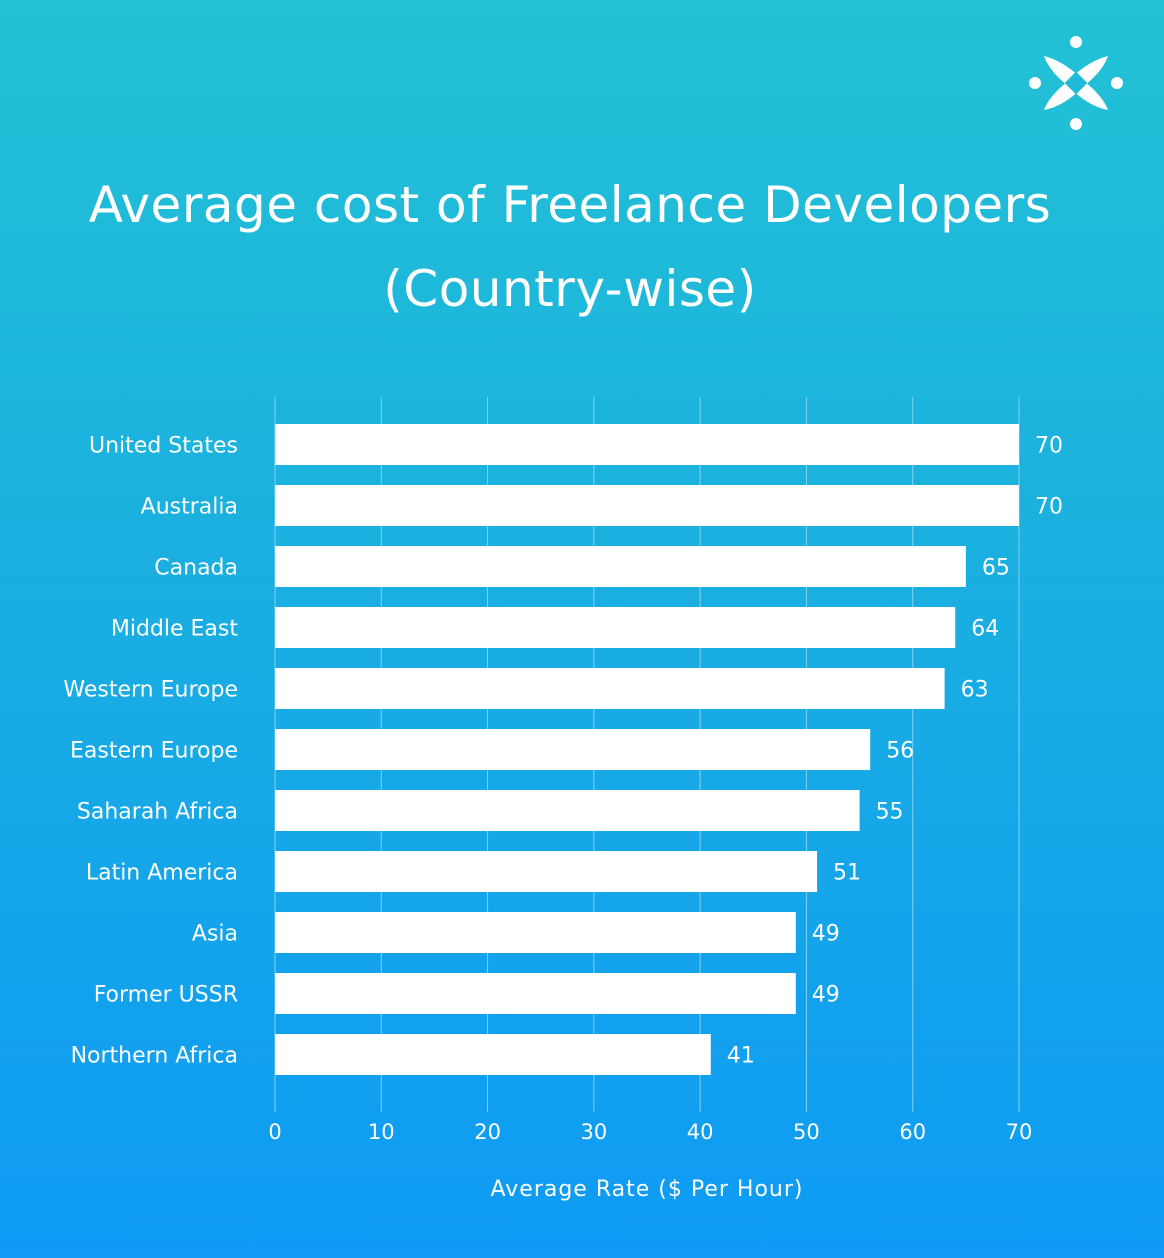 The image size is (1164, 1258). I want to click on x-tick-label: 30, so click(593, 1132).